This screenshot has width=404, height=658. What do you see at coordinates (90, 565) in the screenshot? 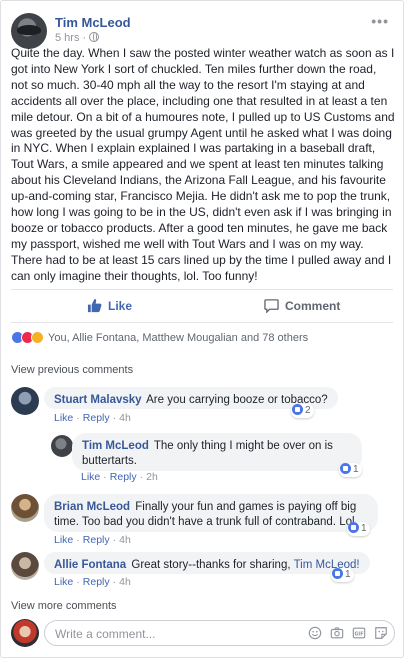
I see `commenter-name: Allie Fontana` at bounding box center [90, 565].